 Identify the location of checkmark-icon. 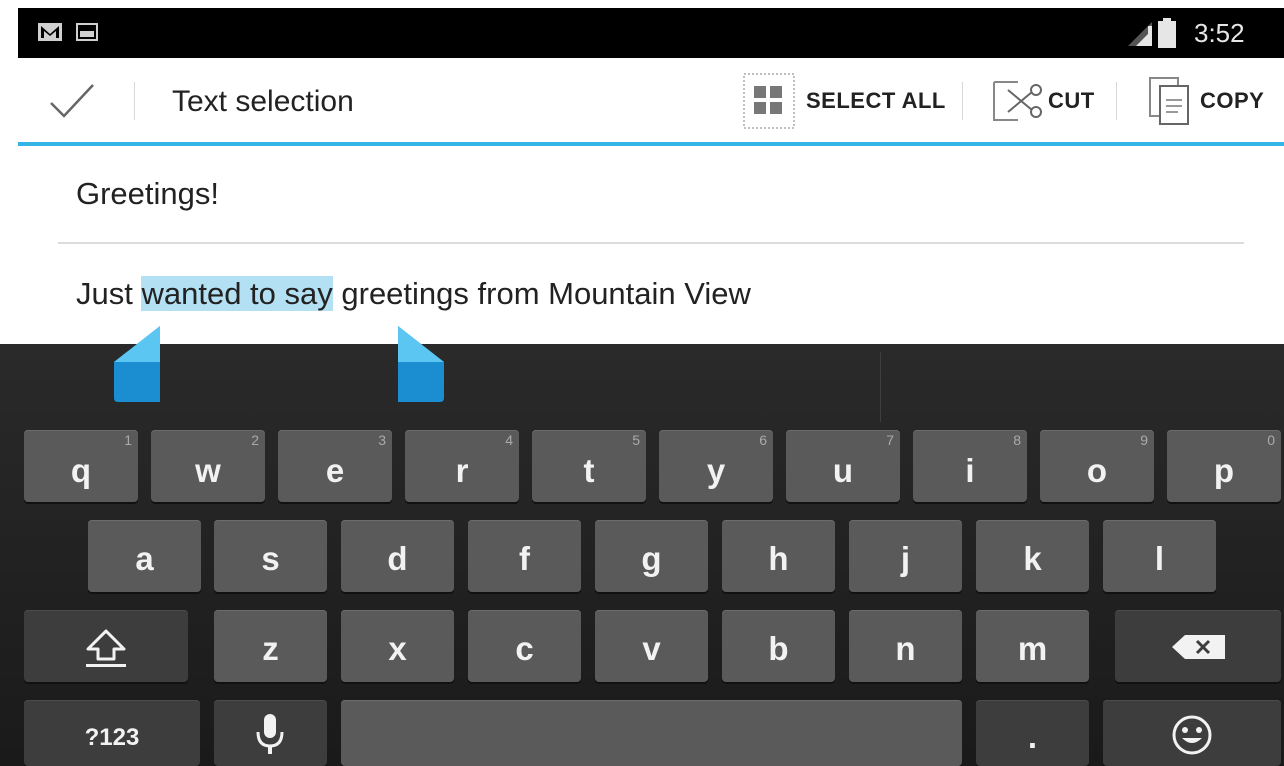
(72, 101).